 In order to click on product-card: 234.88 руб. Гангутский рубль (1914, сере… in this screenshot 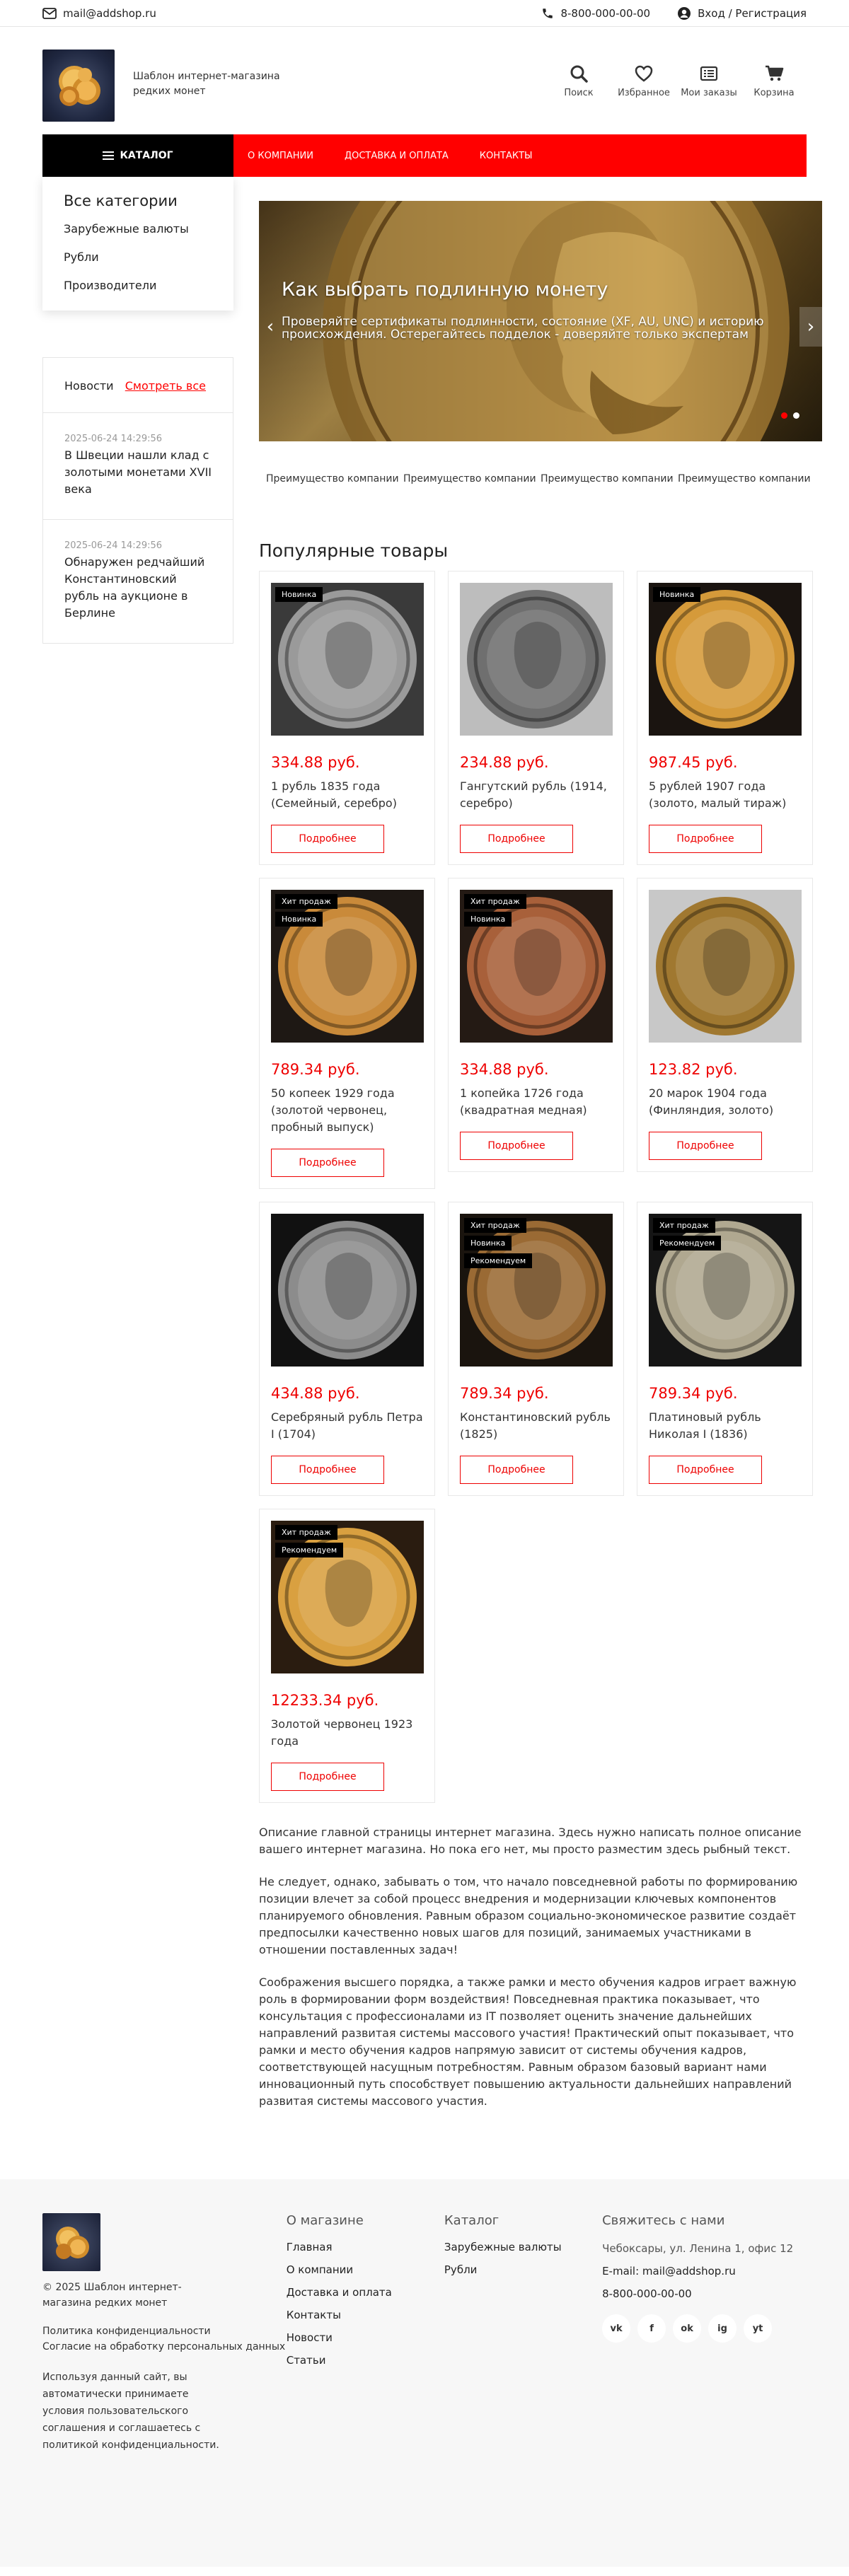, I will do `click(536, 718)`.